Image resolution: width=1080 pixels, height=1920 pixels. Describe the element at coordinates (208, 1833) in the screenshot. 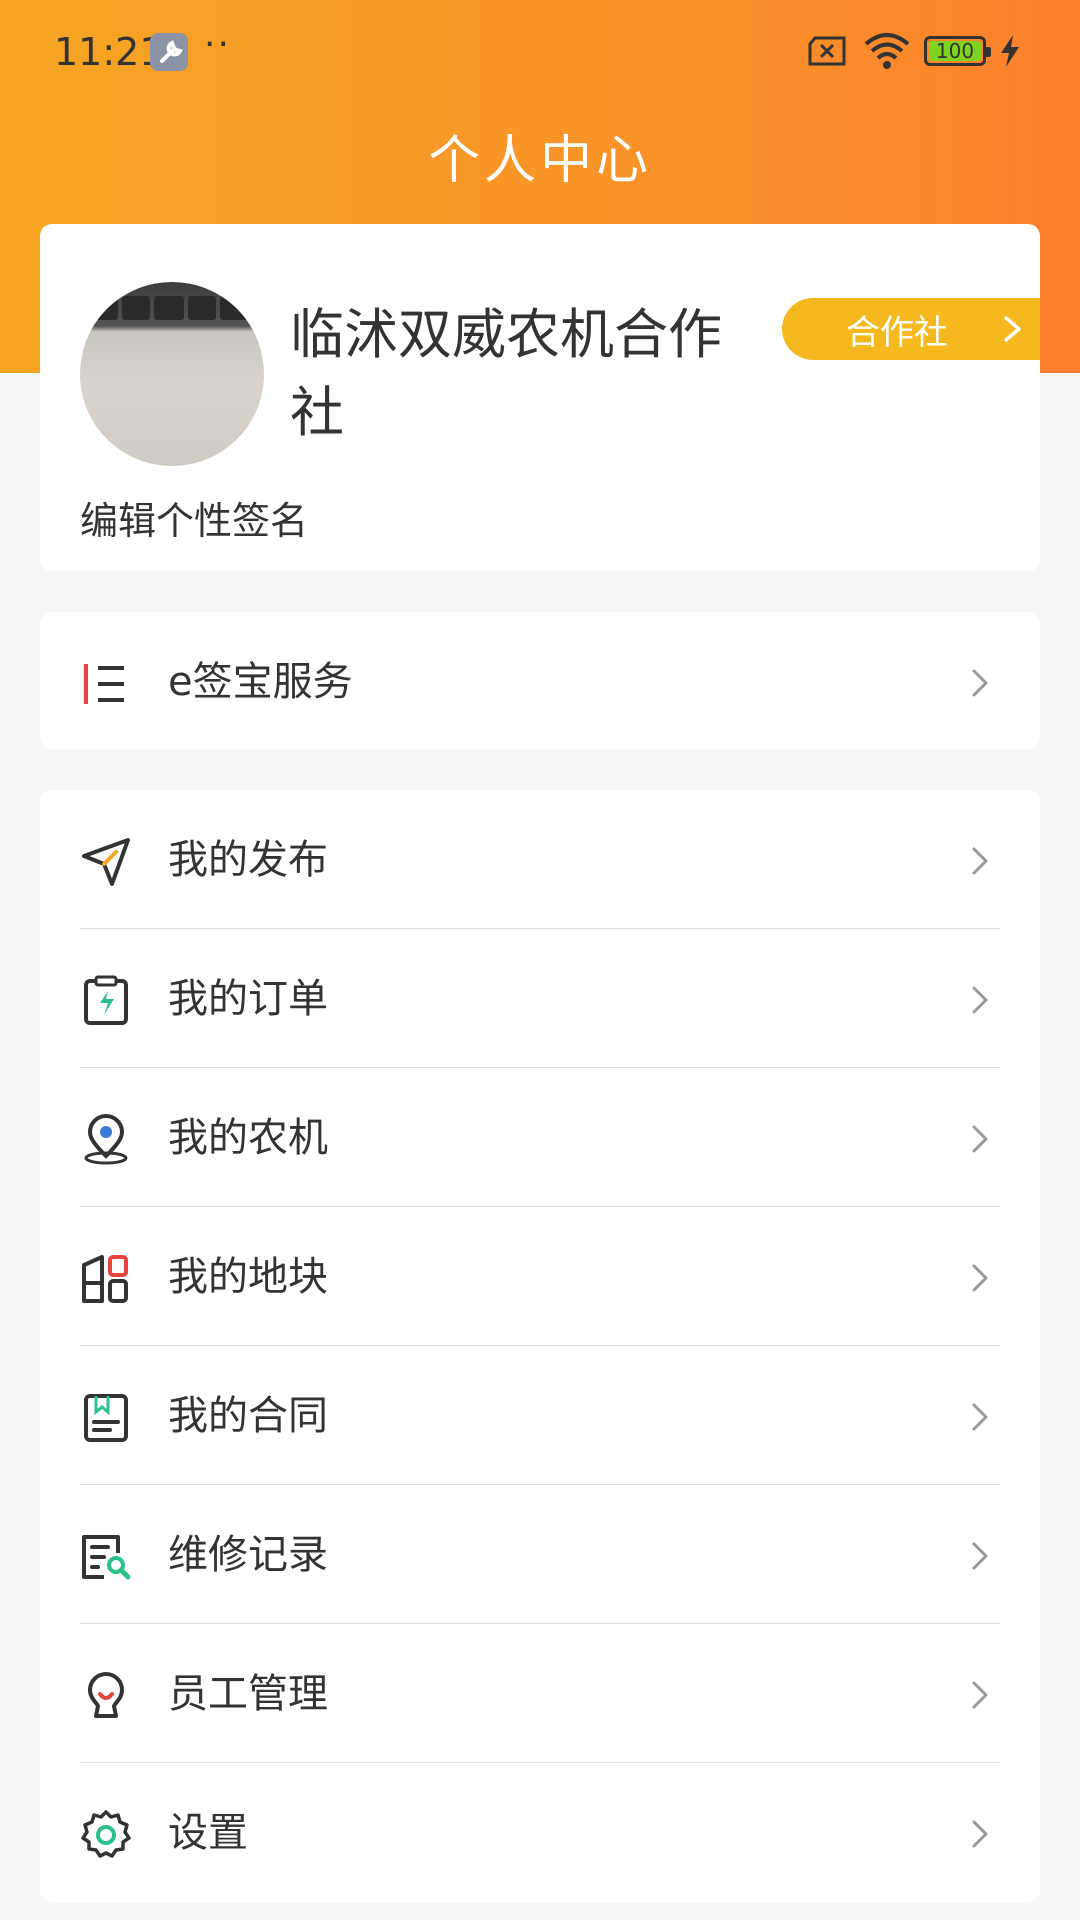

I see `menu-item-label: 设置` at that location.